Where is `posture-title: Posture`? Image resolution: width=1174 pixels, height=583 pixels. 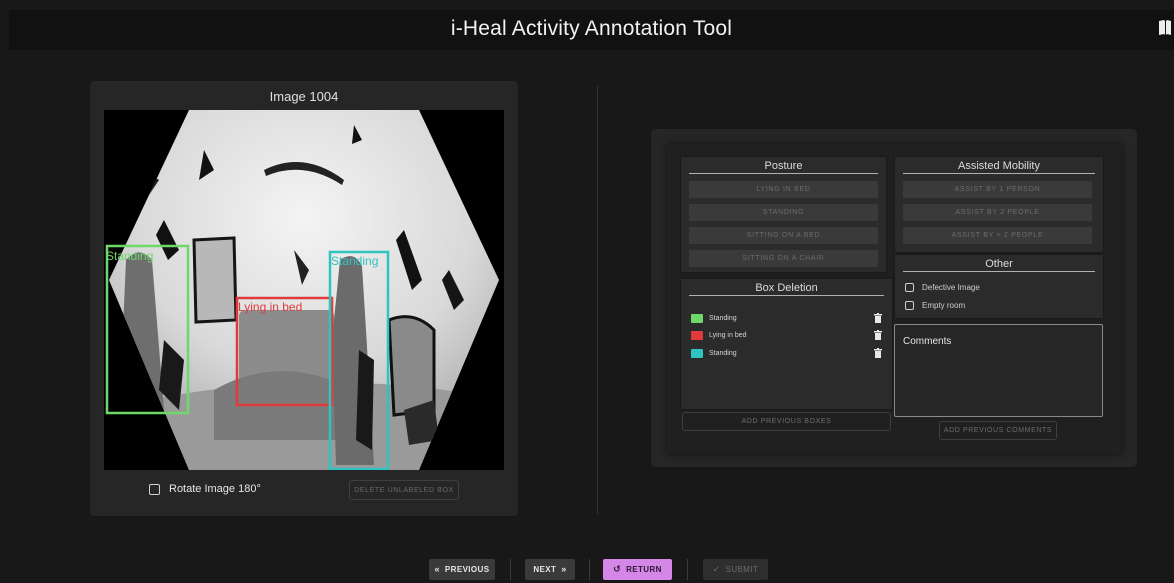
posture-title: Posture is located at coordinates (783, 167).